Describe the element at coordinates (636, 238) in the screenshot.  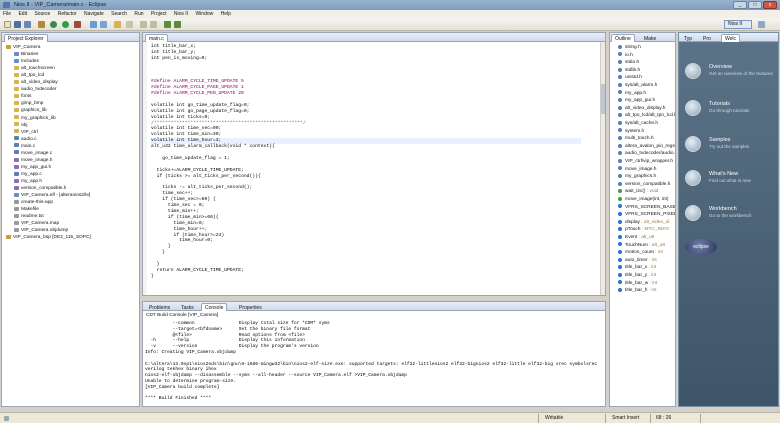
I see `outline-item: Event : alt_u8` at that location.